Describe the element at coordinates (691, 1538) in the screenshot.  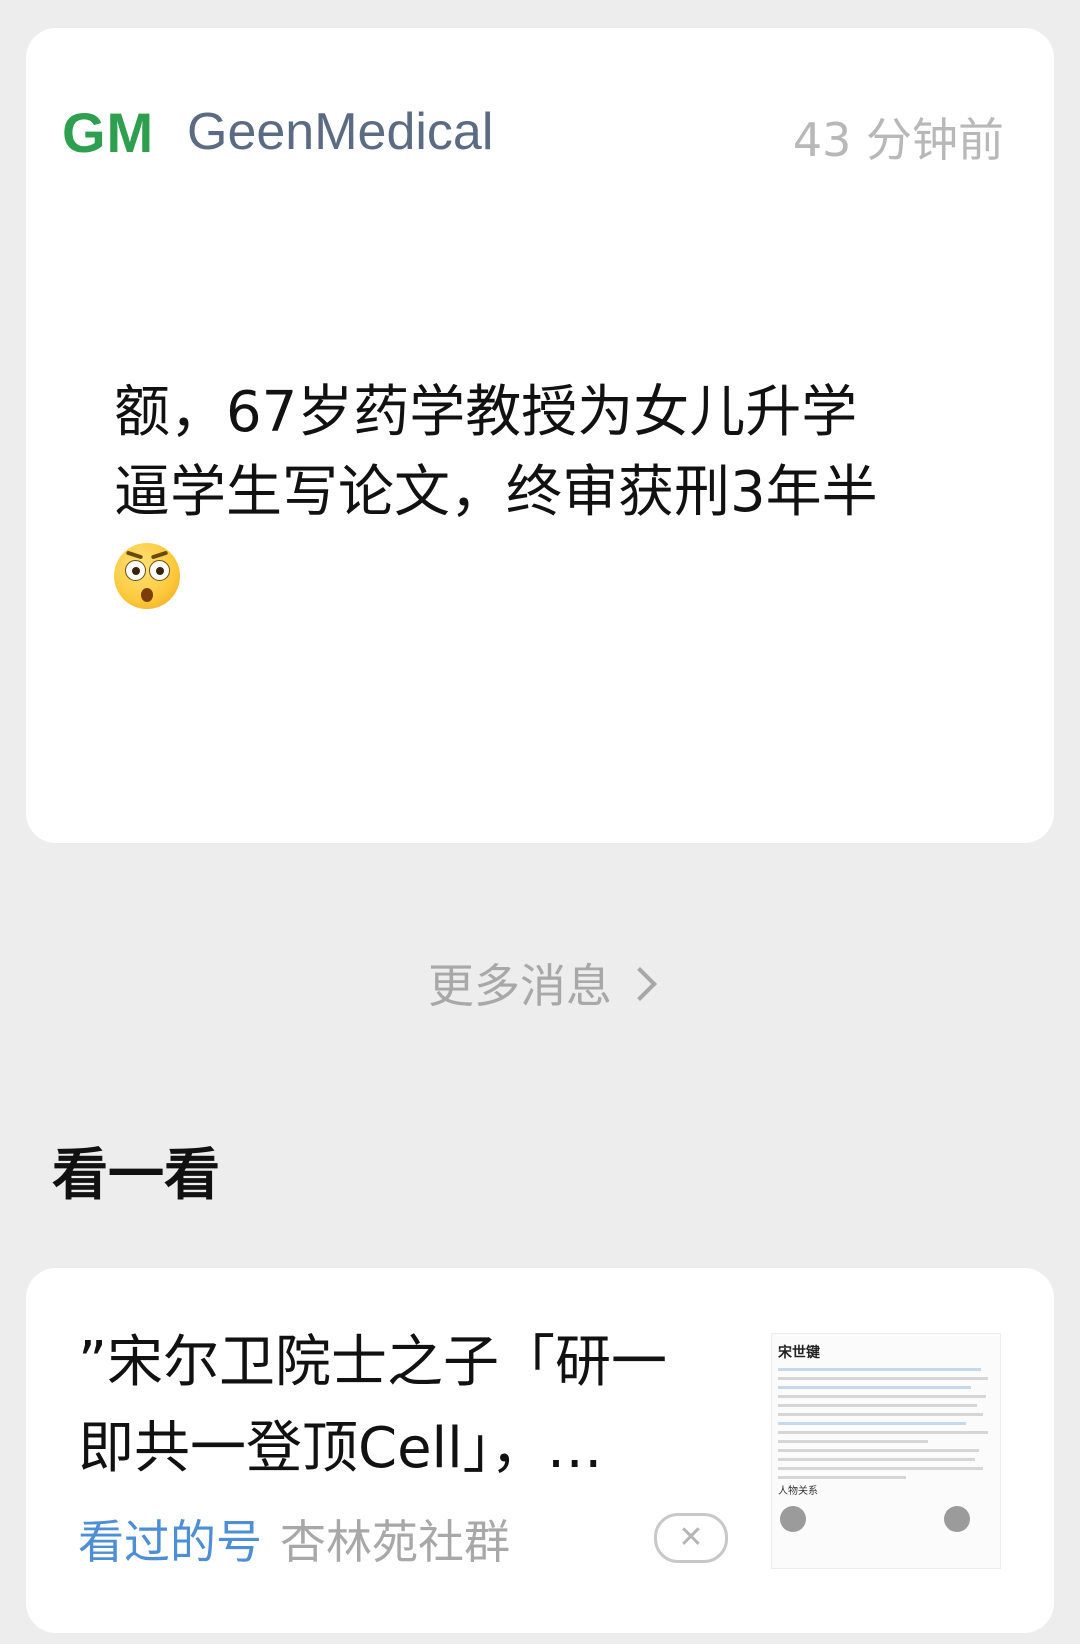
I see `dismiss-button: ✕` at that location.